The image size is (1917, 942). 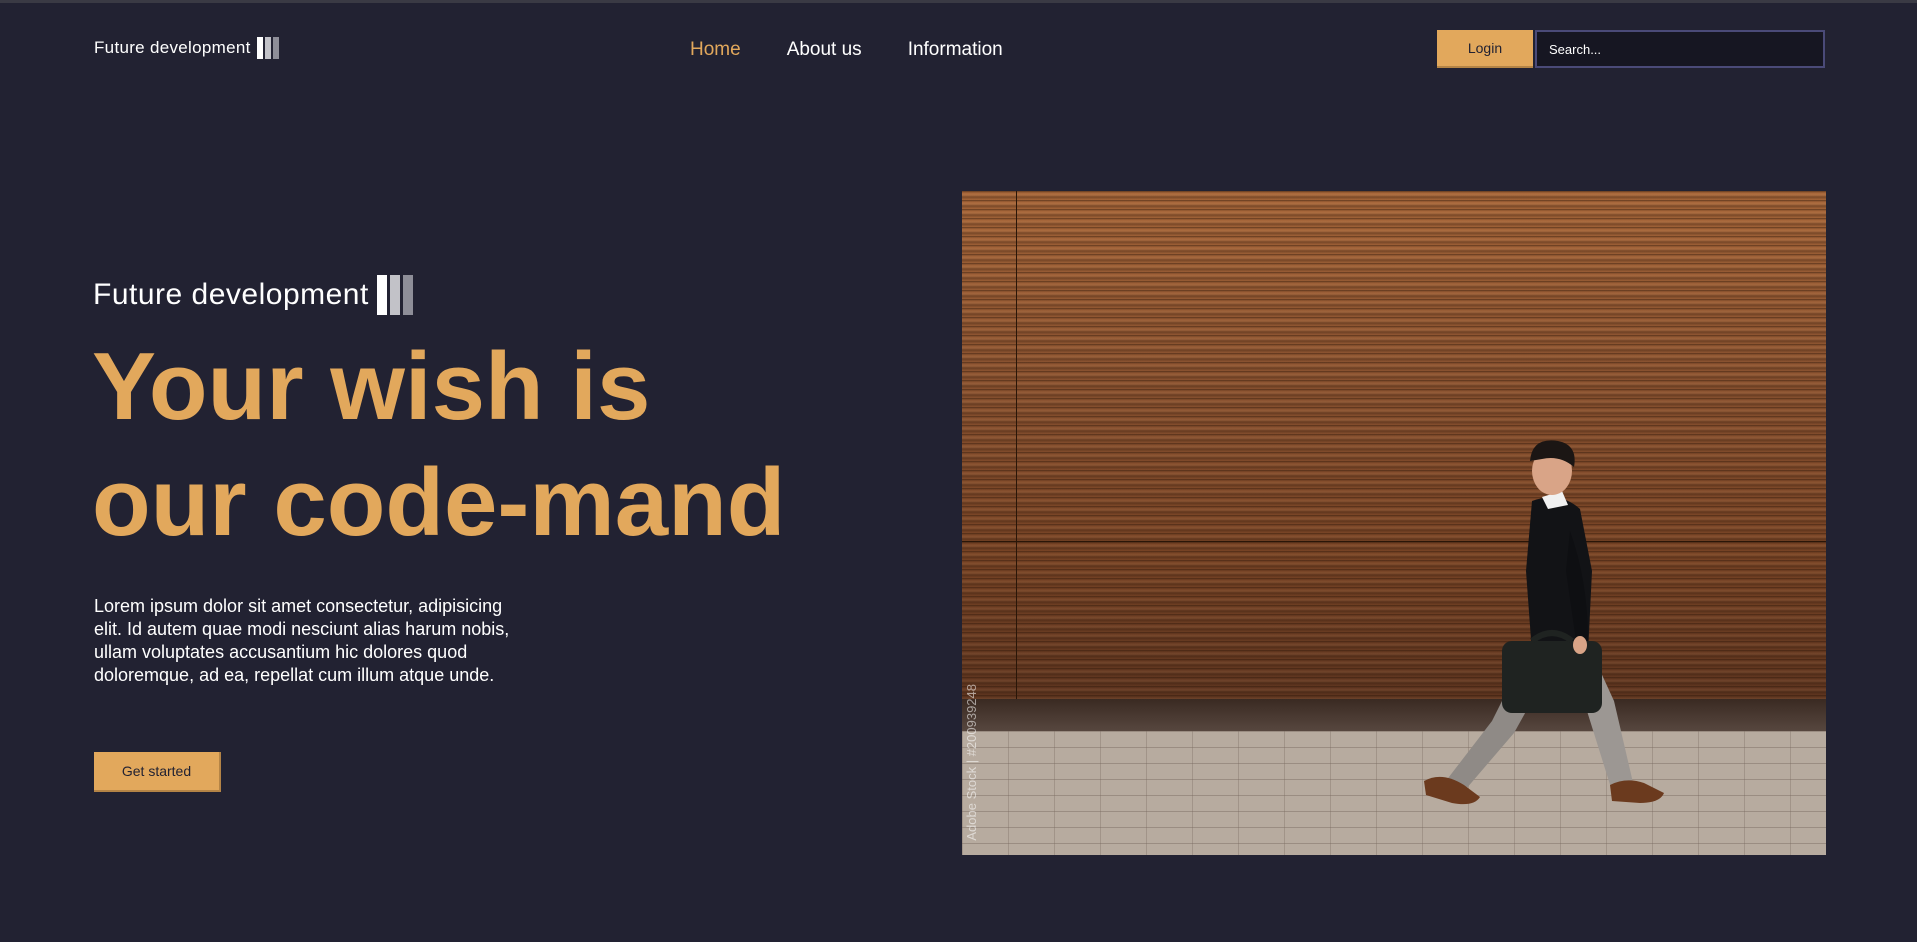 What do you see at coordinates (394, 295) in the screenshot?
I see `brand-bars-icon` at bounding box center [394, 295].